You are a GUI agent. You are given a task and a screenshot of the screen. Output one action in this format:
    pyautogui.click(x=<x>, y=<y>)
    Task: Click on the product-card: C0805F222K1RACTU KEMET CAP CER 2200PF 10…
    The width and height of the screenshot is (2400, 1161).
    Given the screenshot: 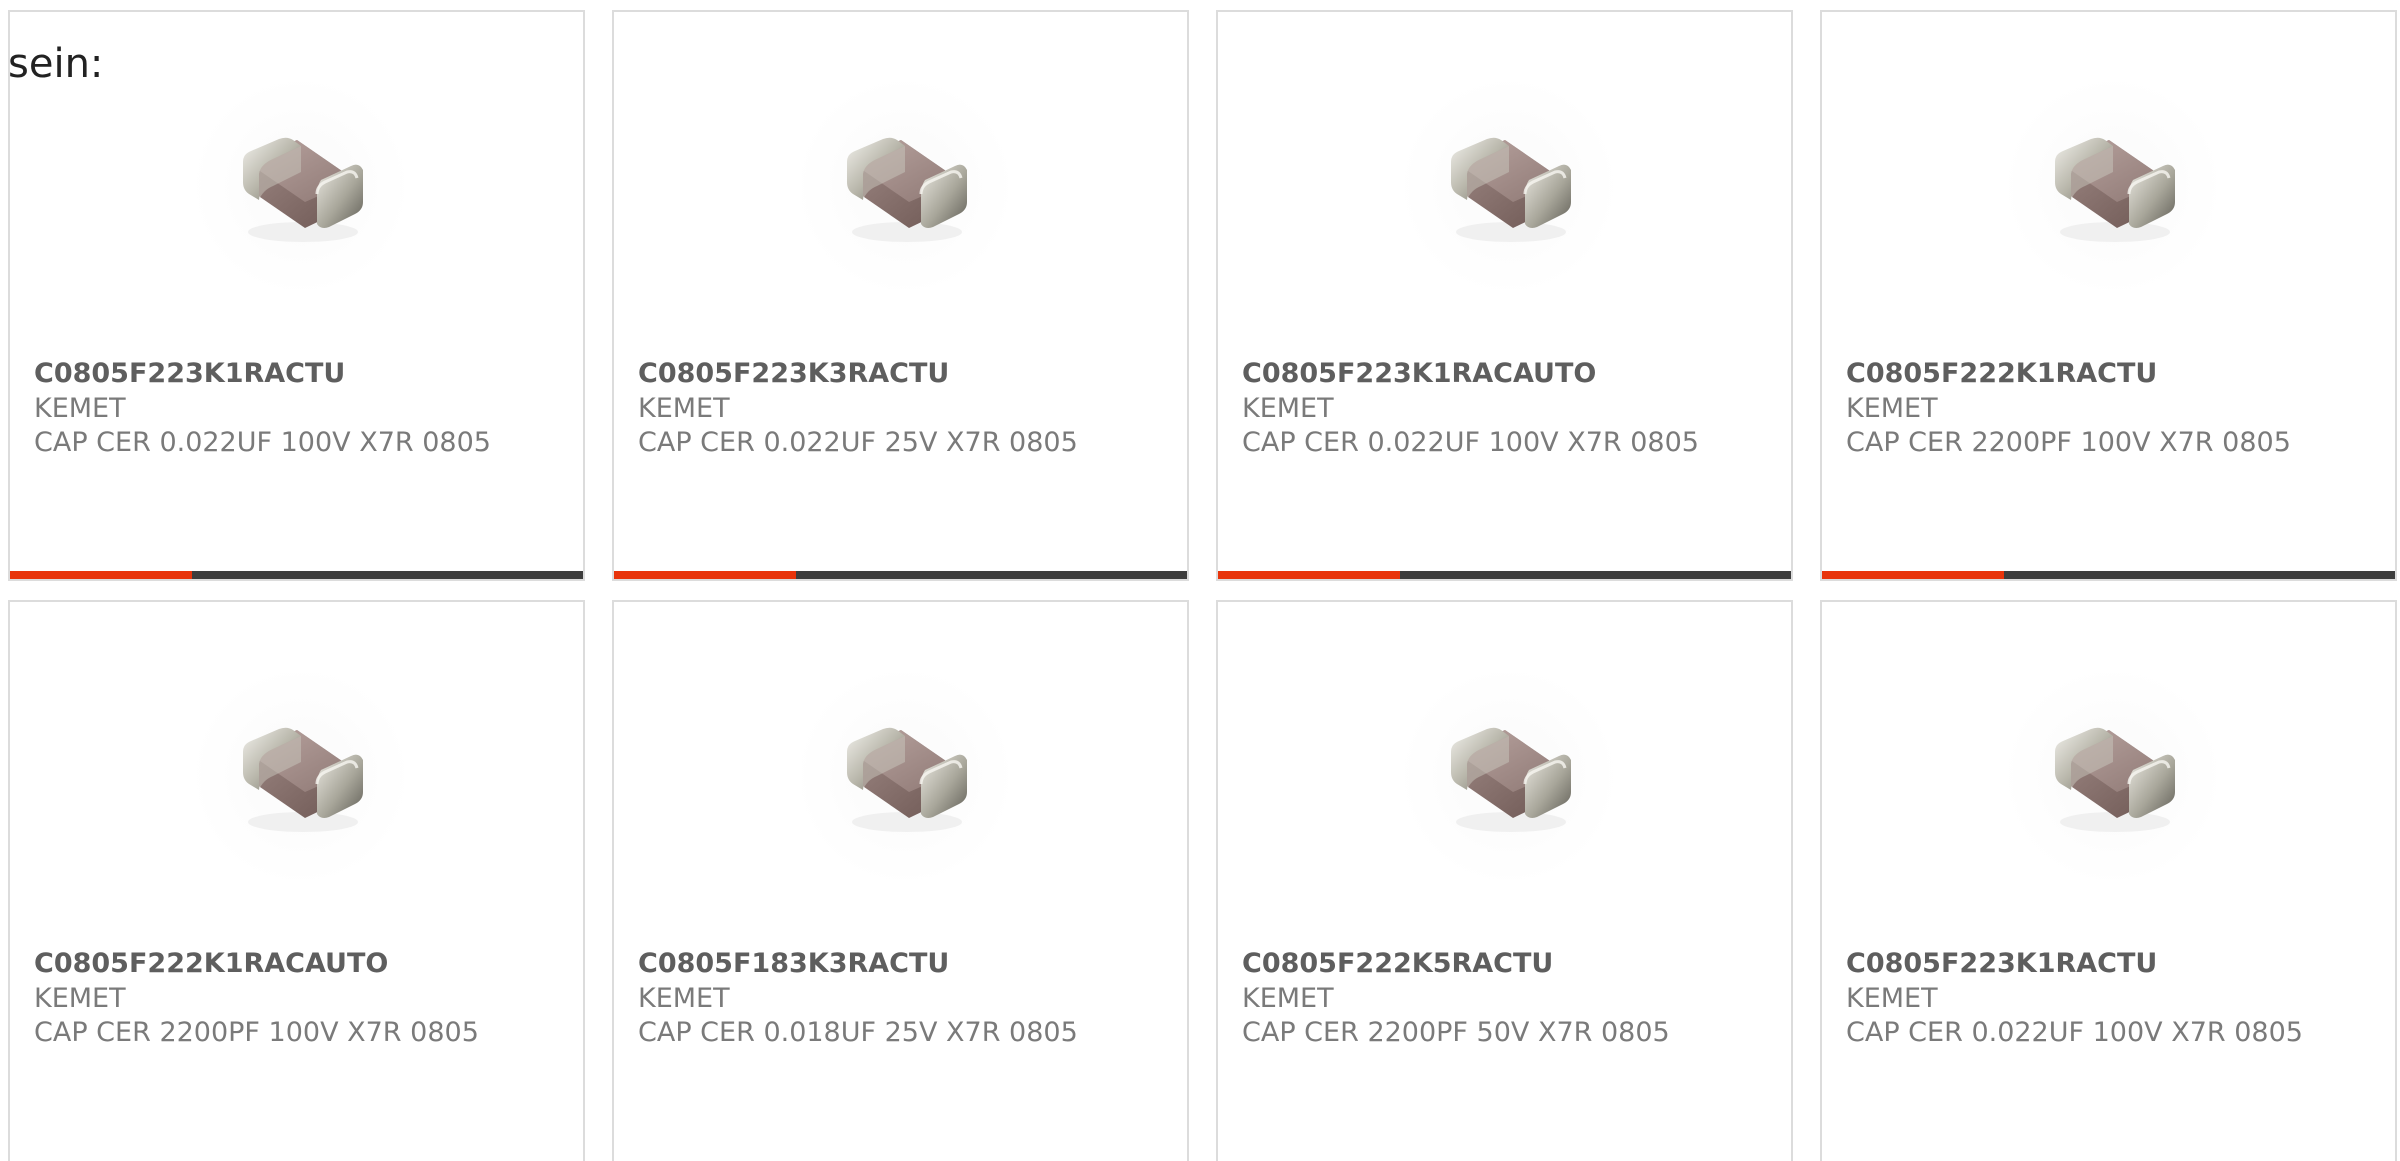 What is the action you would take?
    pyautogui.click(x=2108, y=295)
    